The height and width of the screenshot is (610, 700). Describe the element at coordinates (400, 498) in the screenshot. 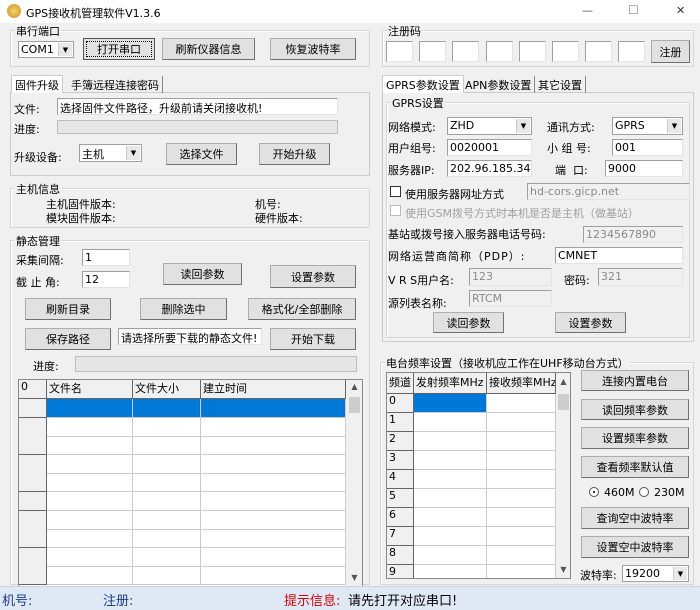

I see `channel-row-header: 5` at that location.